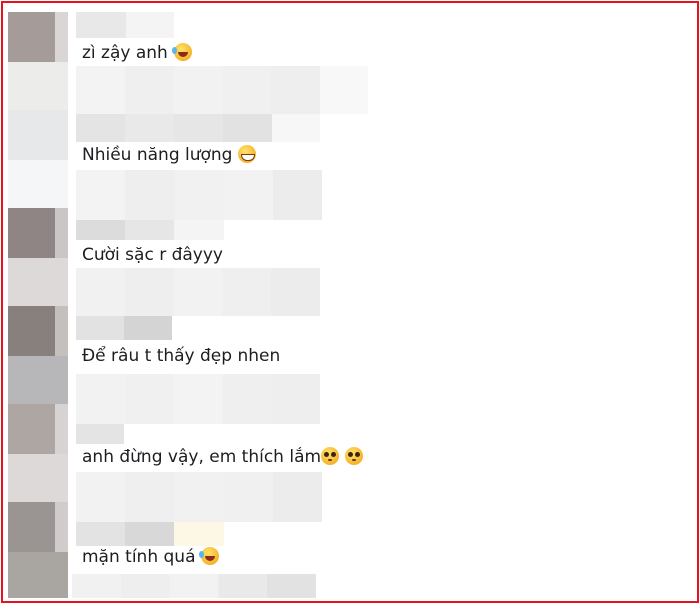 The height and width of the screenshot is (604, 700). I want to click on comment-text: mặn tính quá, so click(151, 557).